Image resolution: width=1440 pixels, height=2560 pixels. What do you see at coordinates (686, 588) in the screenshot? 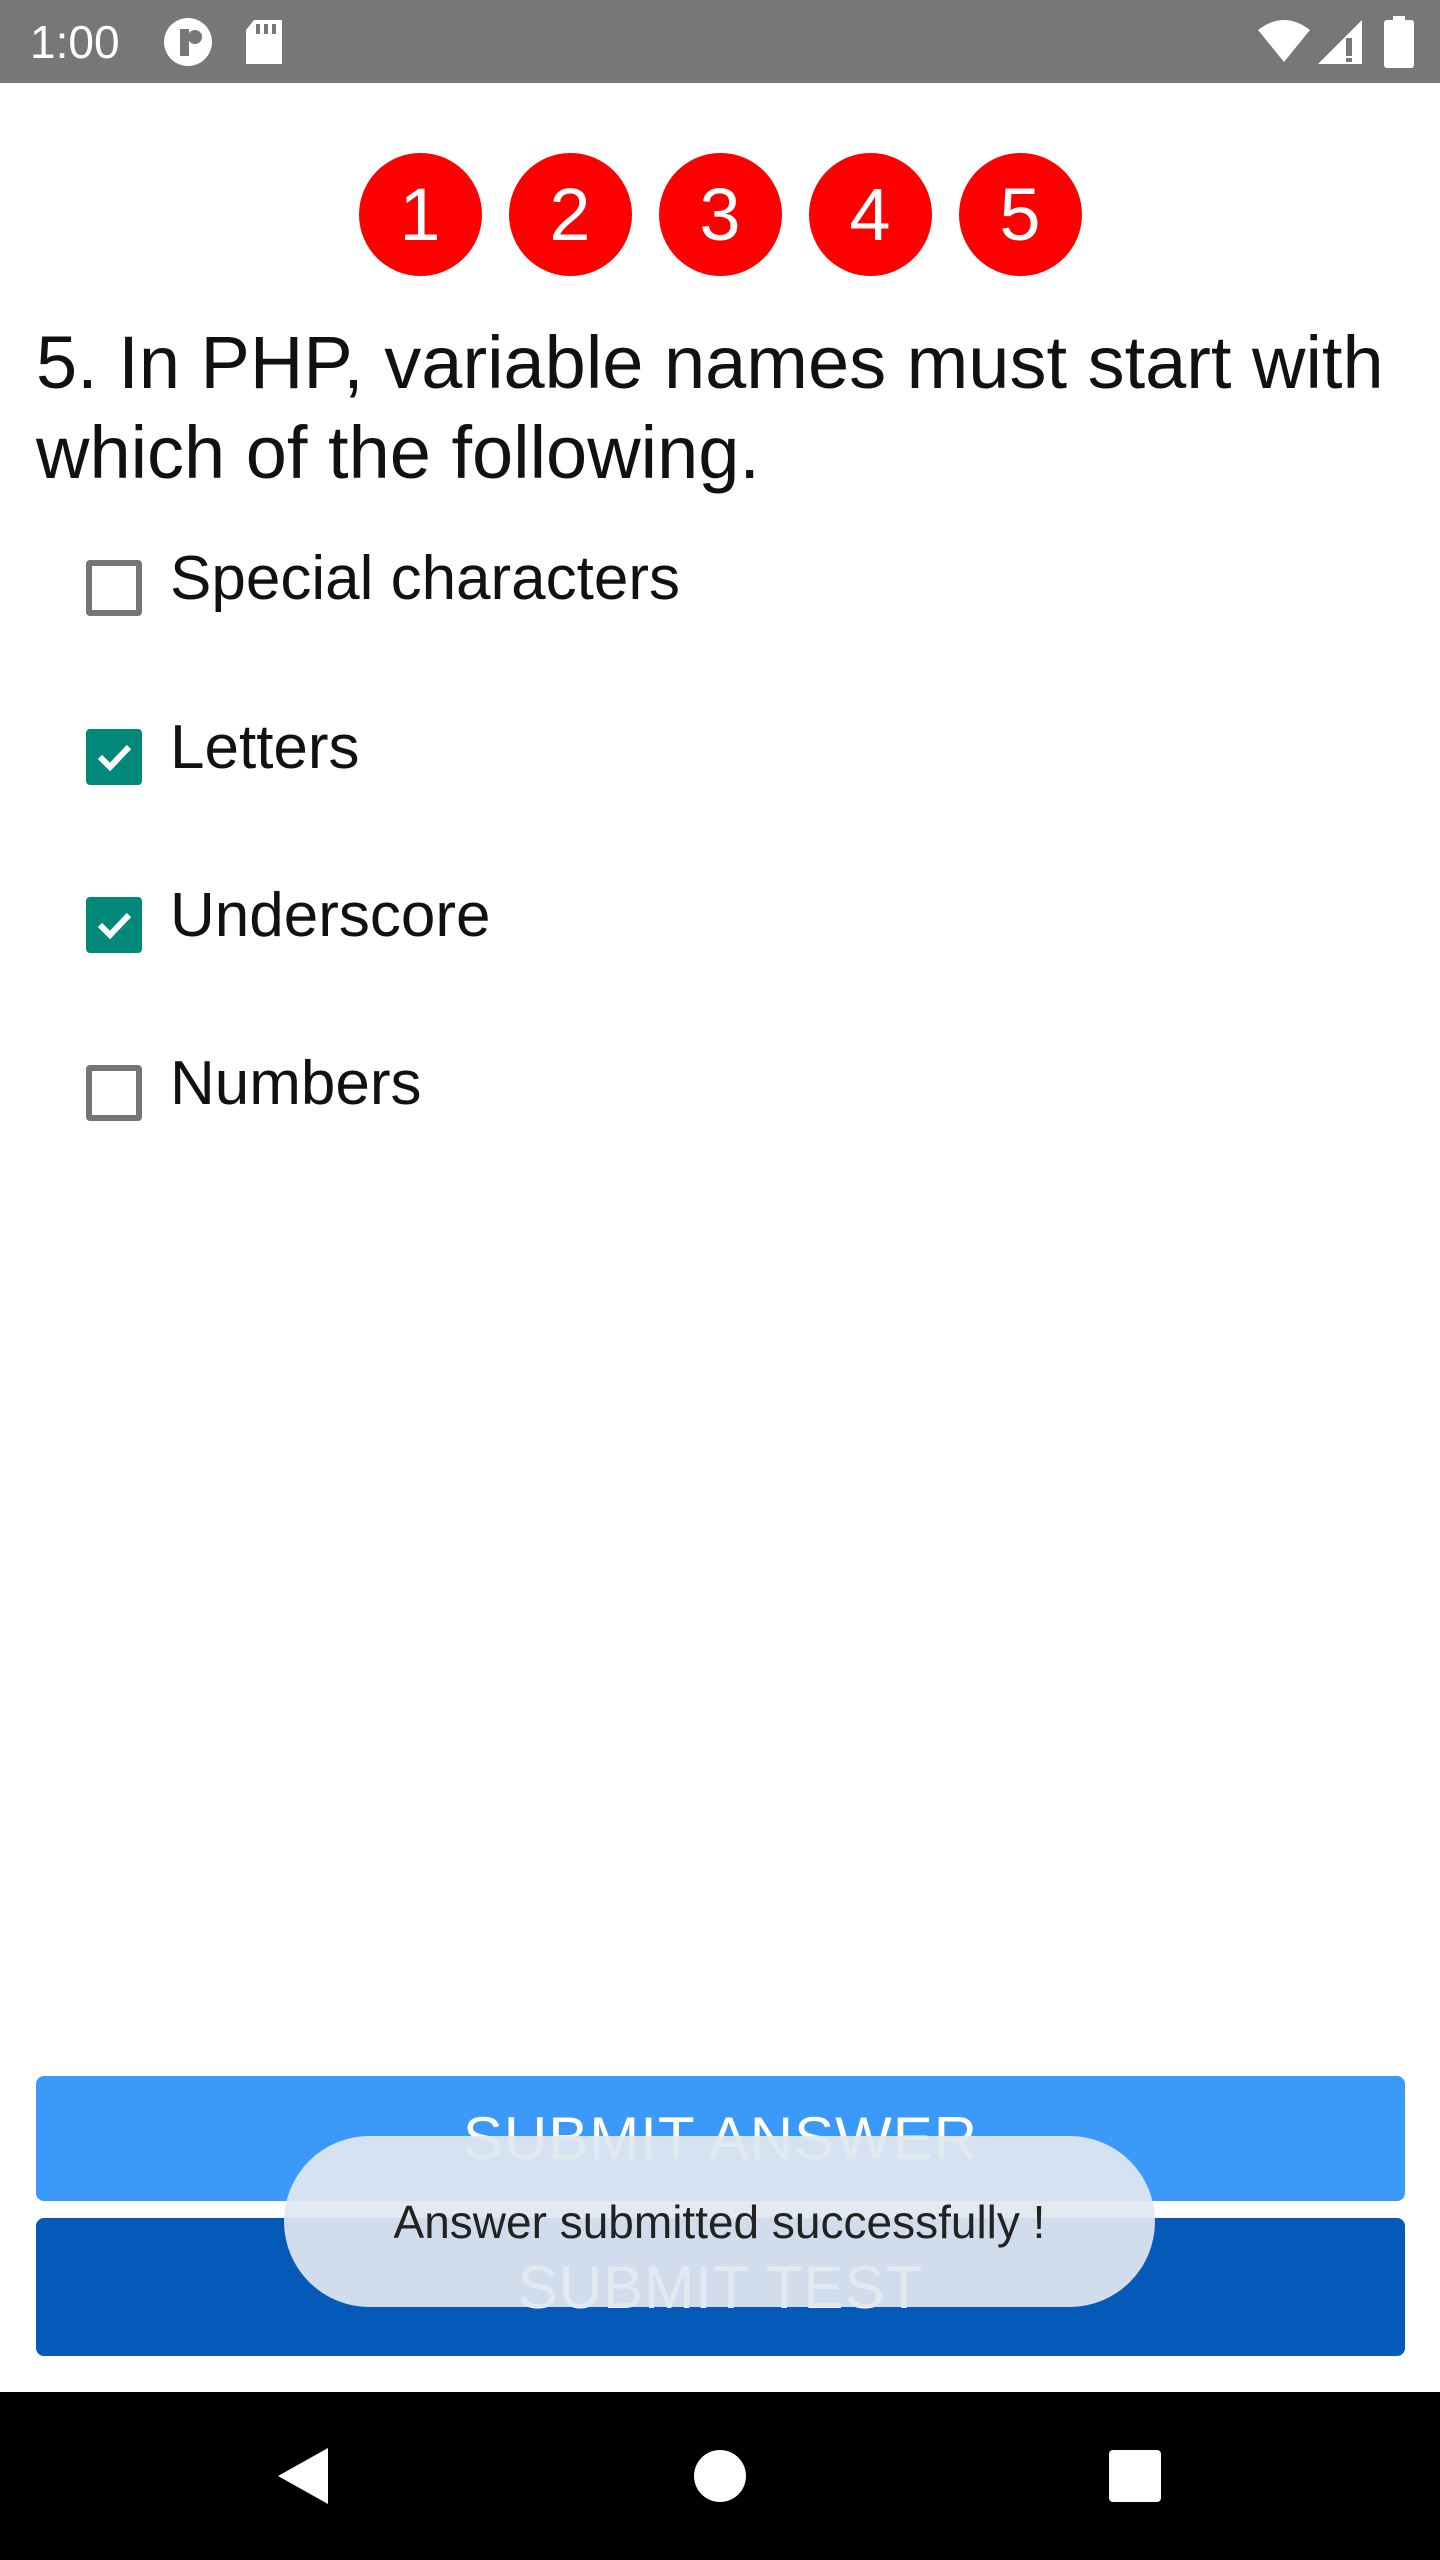
I see `option-special-characters: Special characters` at bounding box center [686, 588].